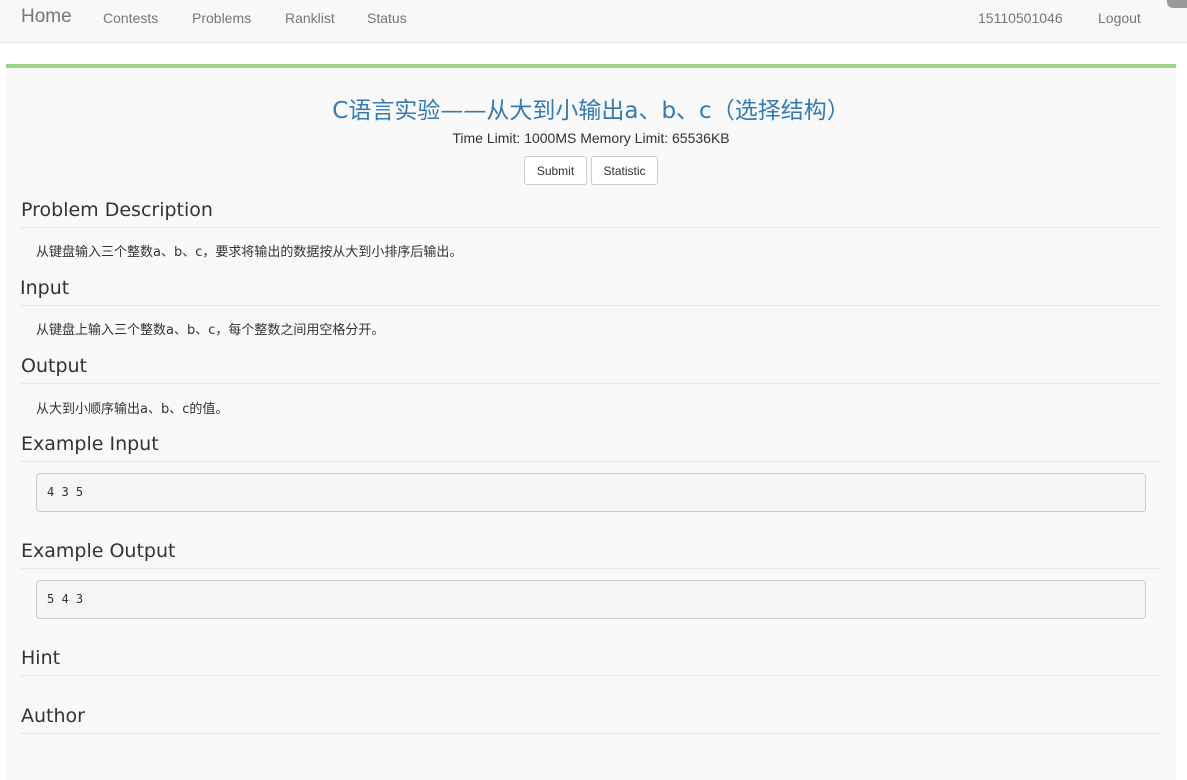 Image resolution: width=1187 pixels, height=780 pixels. I want to click on output-text: 从大到小顺序输出a、b、c的值。, so click(132, 409).